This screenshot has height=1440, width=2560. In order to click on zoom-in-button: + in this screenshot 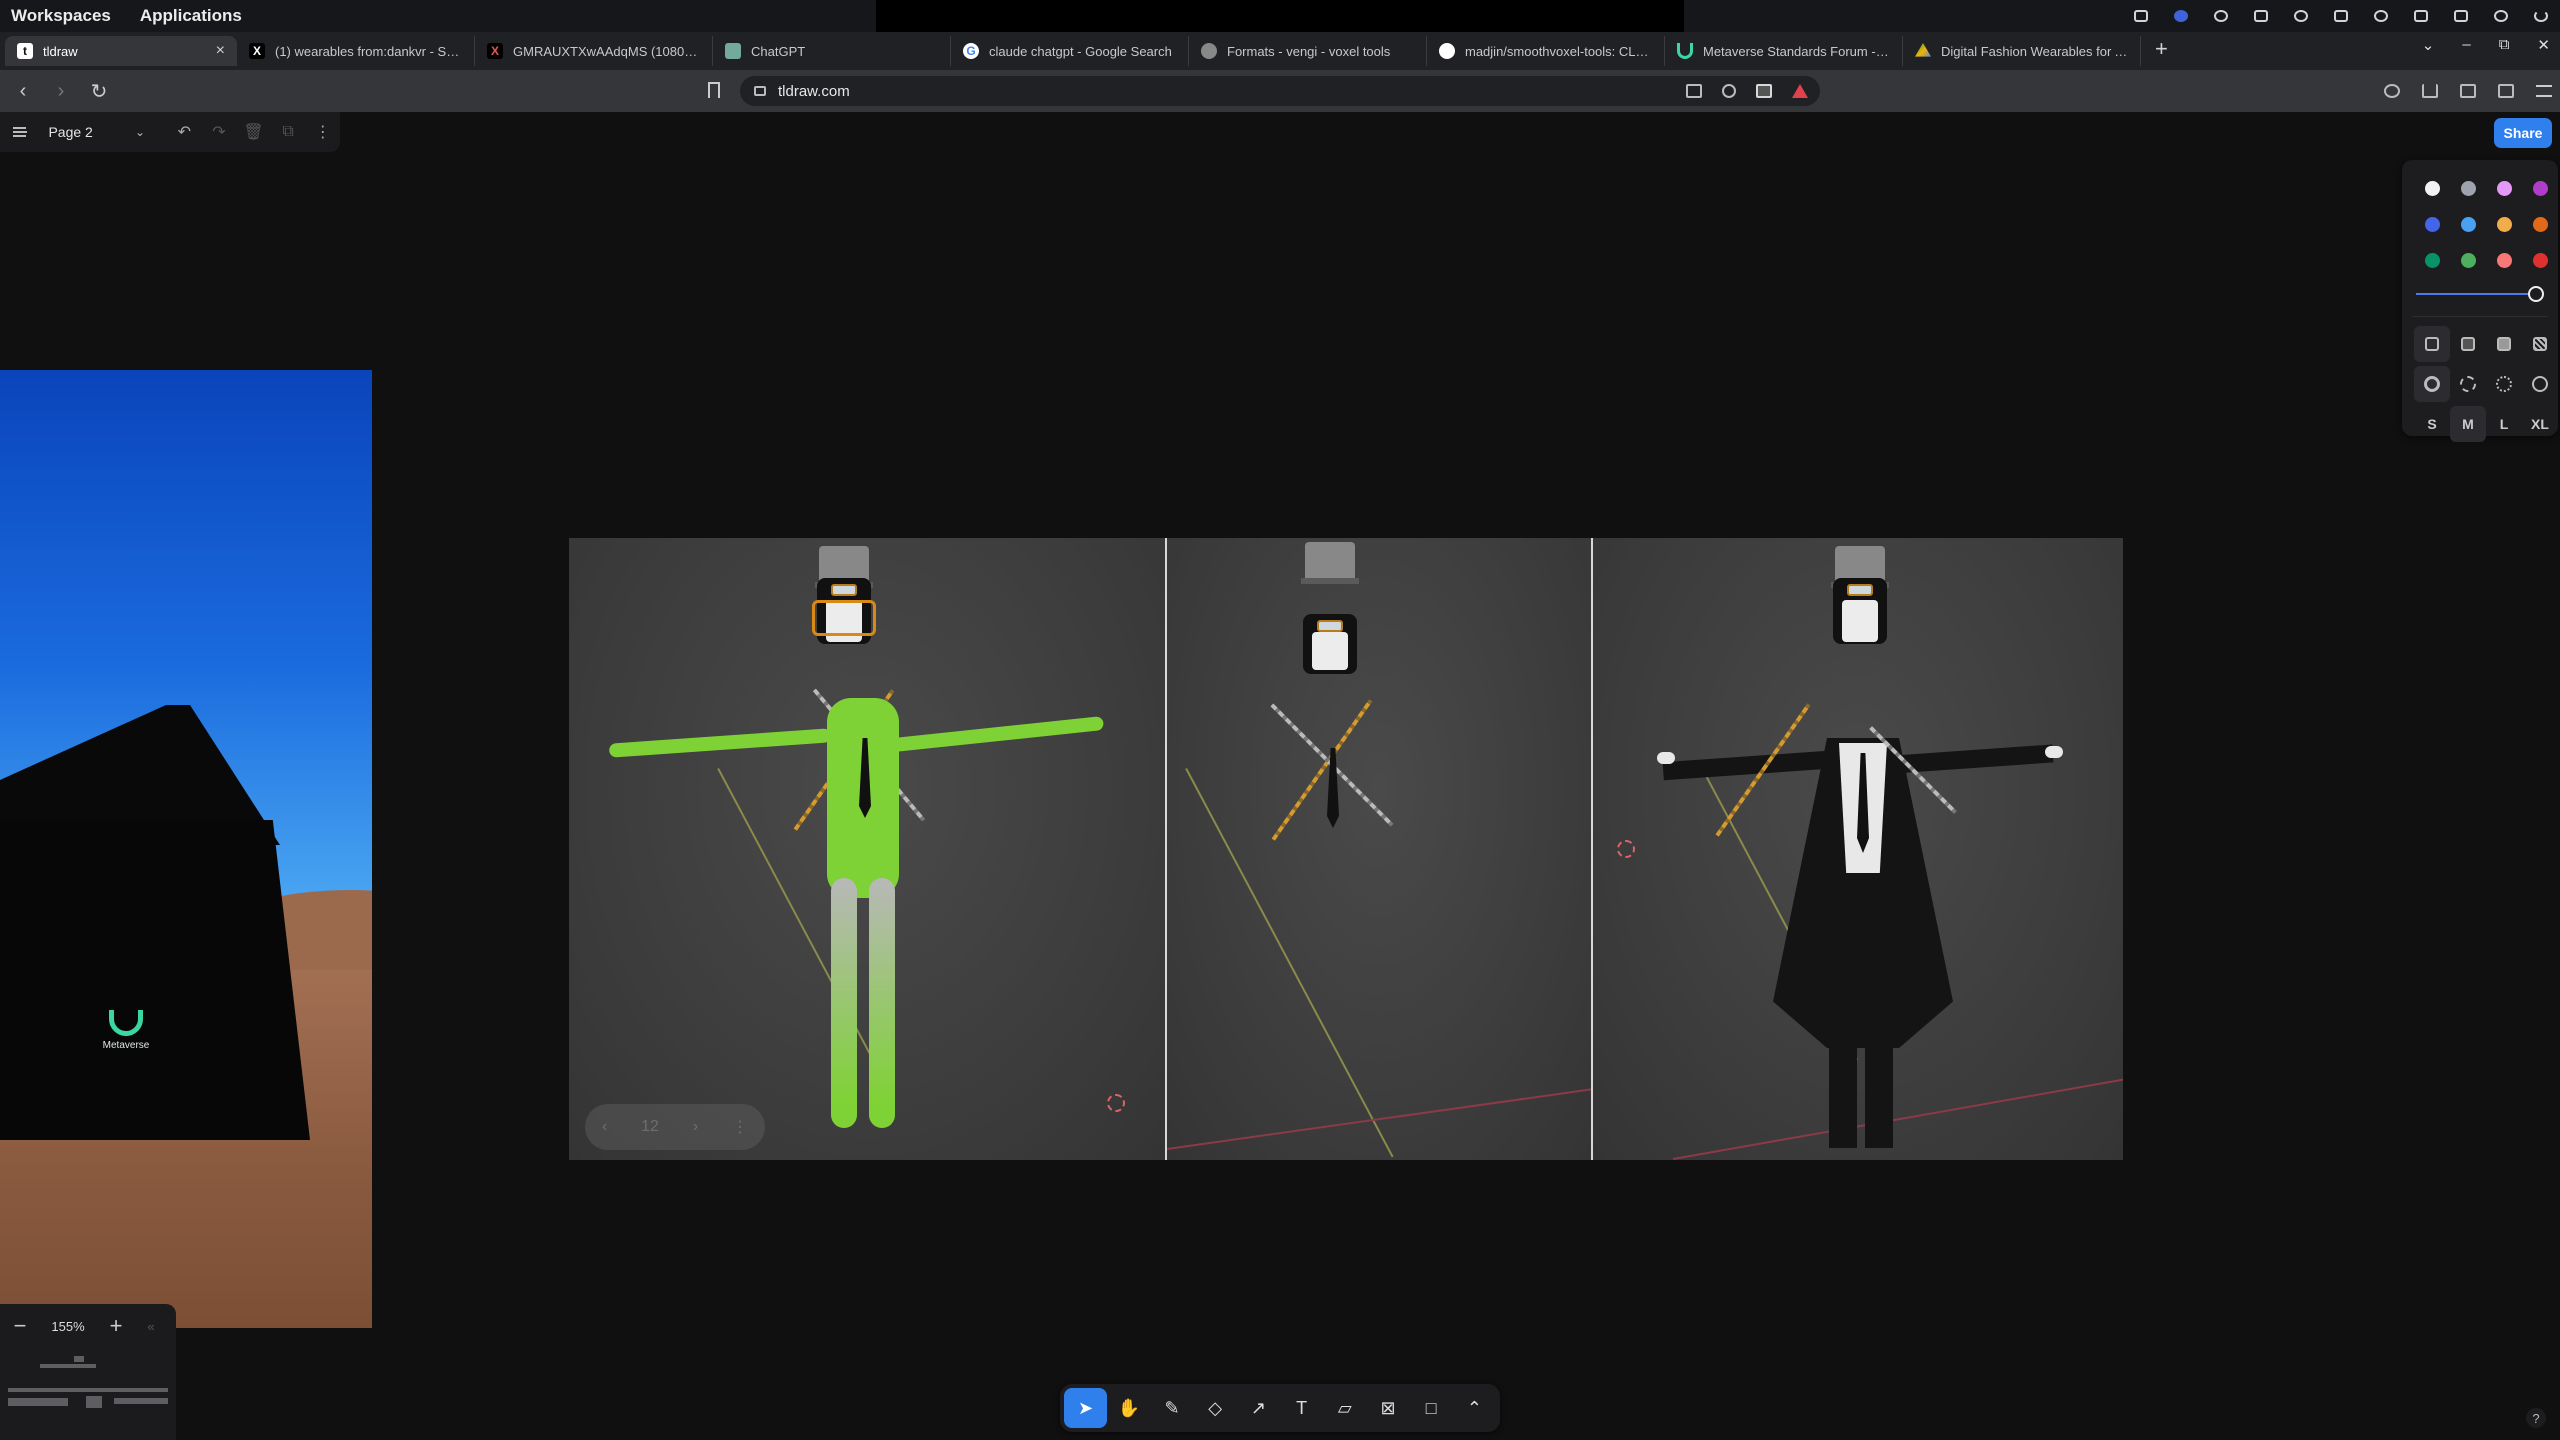, I will do `click(116, 1326)`.